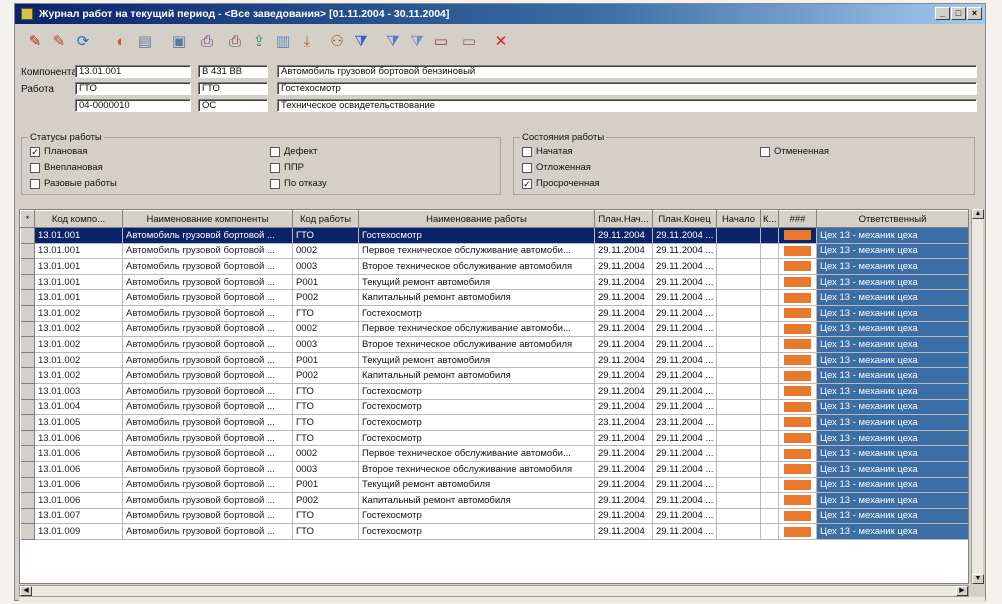  Describe the element at coordinates (287, 167) in the screenshot. I see `status-ppr-checkbox: ППР` at that location.